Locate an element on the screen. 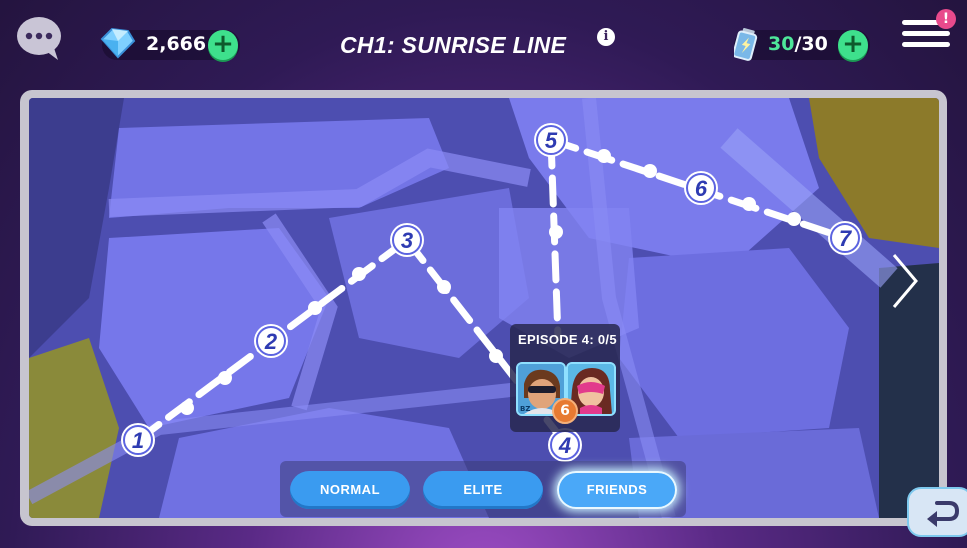 Image resolution: width=967 pixels, height=548 pixels. level-node-7-label: 7 is located at coordinates (846, 238).